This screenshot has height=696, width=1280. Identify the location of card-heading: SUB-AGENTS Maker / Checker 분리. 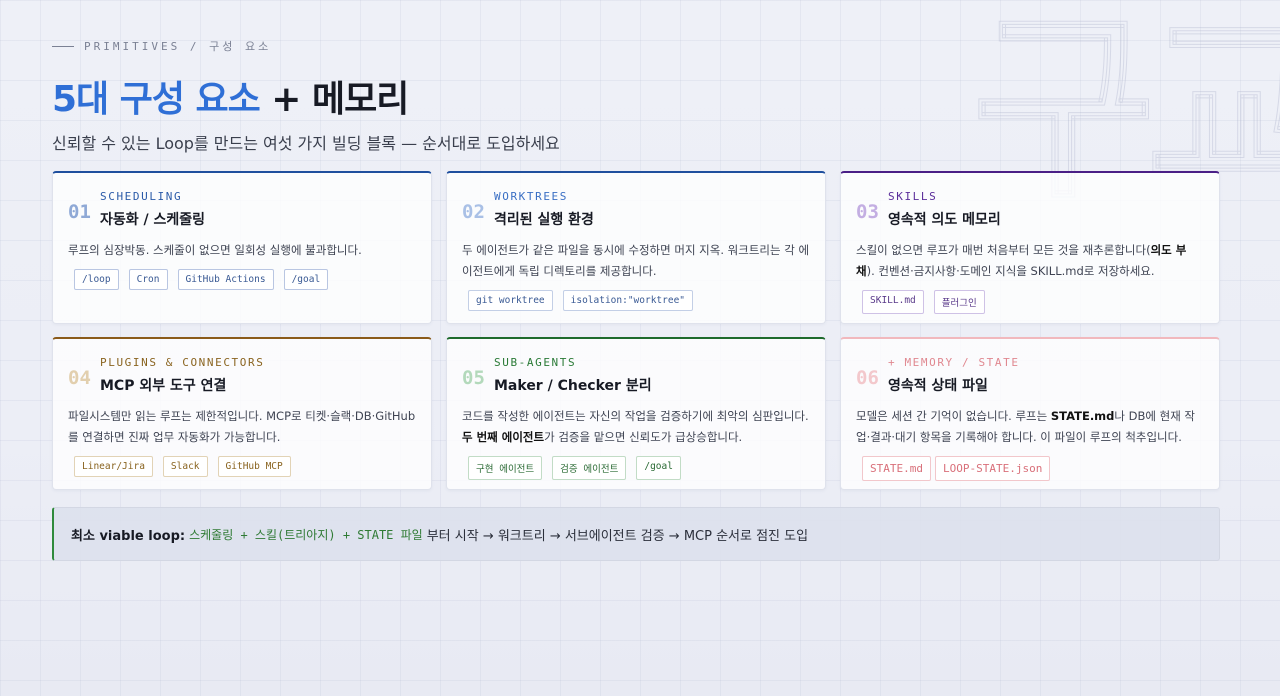
(573, 375).